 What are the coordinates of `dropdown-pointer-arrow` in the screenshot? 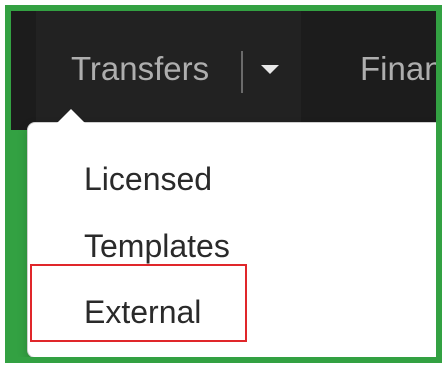 It's located at (71, 116).